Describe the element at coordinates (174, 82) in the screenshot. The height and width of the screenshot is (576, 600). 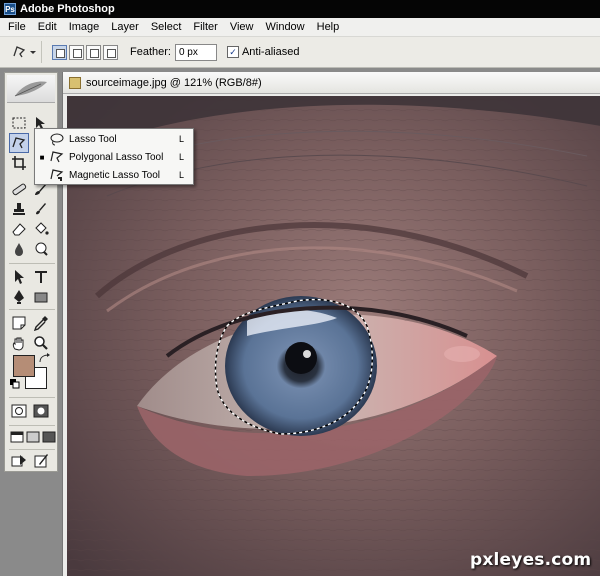
I see `document-title: sourceimage.jpg @ 121% (RGB/8#)` at that location.